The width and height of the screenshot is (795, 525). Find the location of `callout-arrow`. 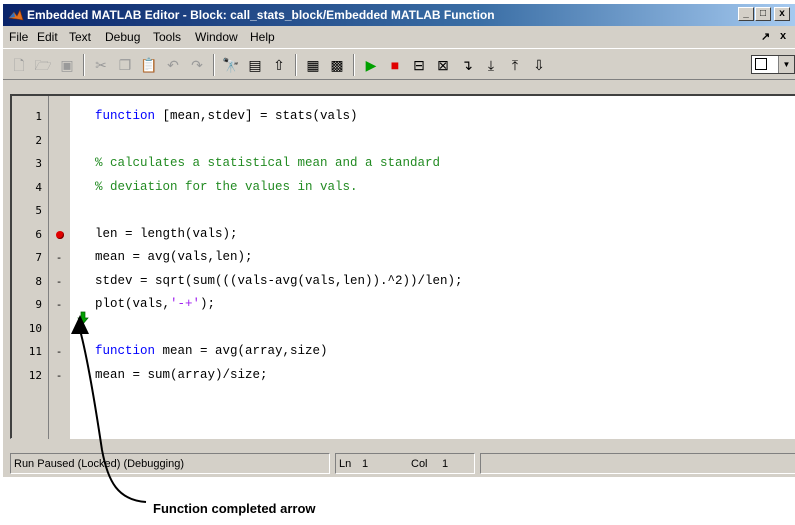

callout-arrow is located at coordinates (109, 409).